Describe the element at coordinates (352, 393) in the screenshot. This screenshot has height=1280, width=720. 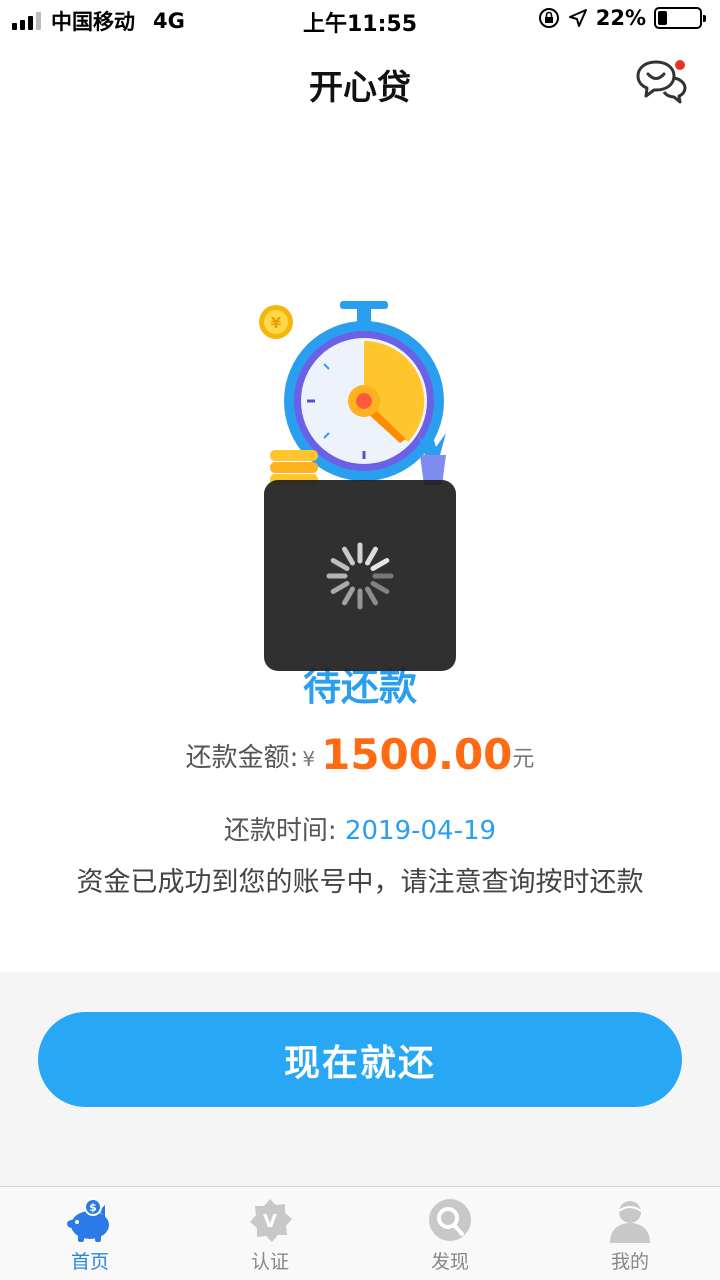
I see `stopwatch-illustration: ¥` at that location.